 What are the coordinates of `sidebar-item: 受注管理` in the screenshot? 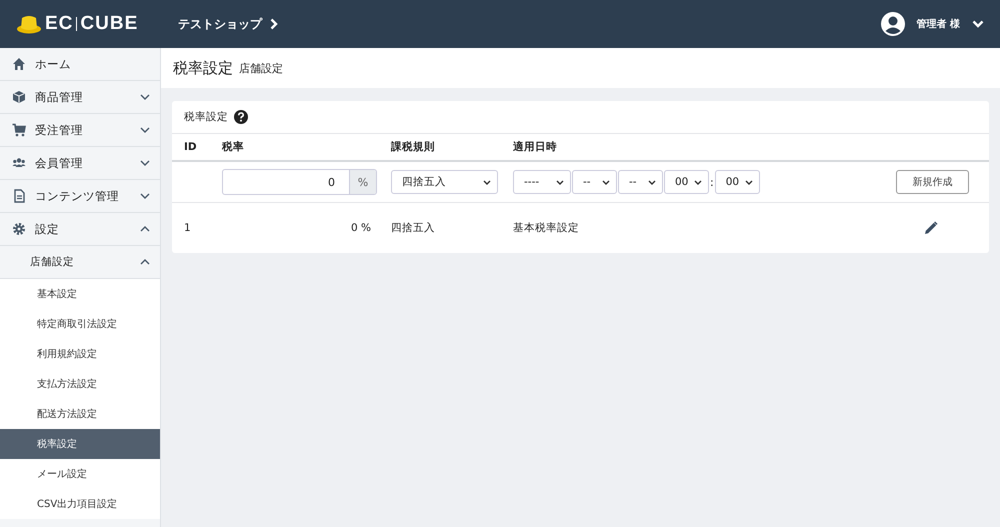 It's located at (80, 130).